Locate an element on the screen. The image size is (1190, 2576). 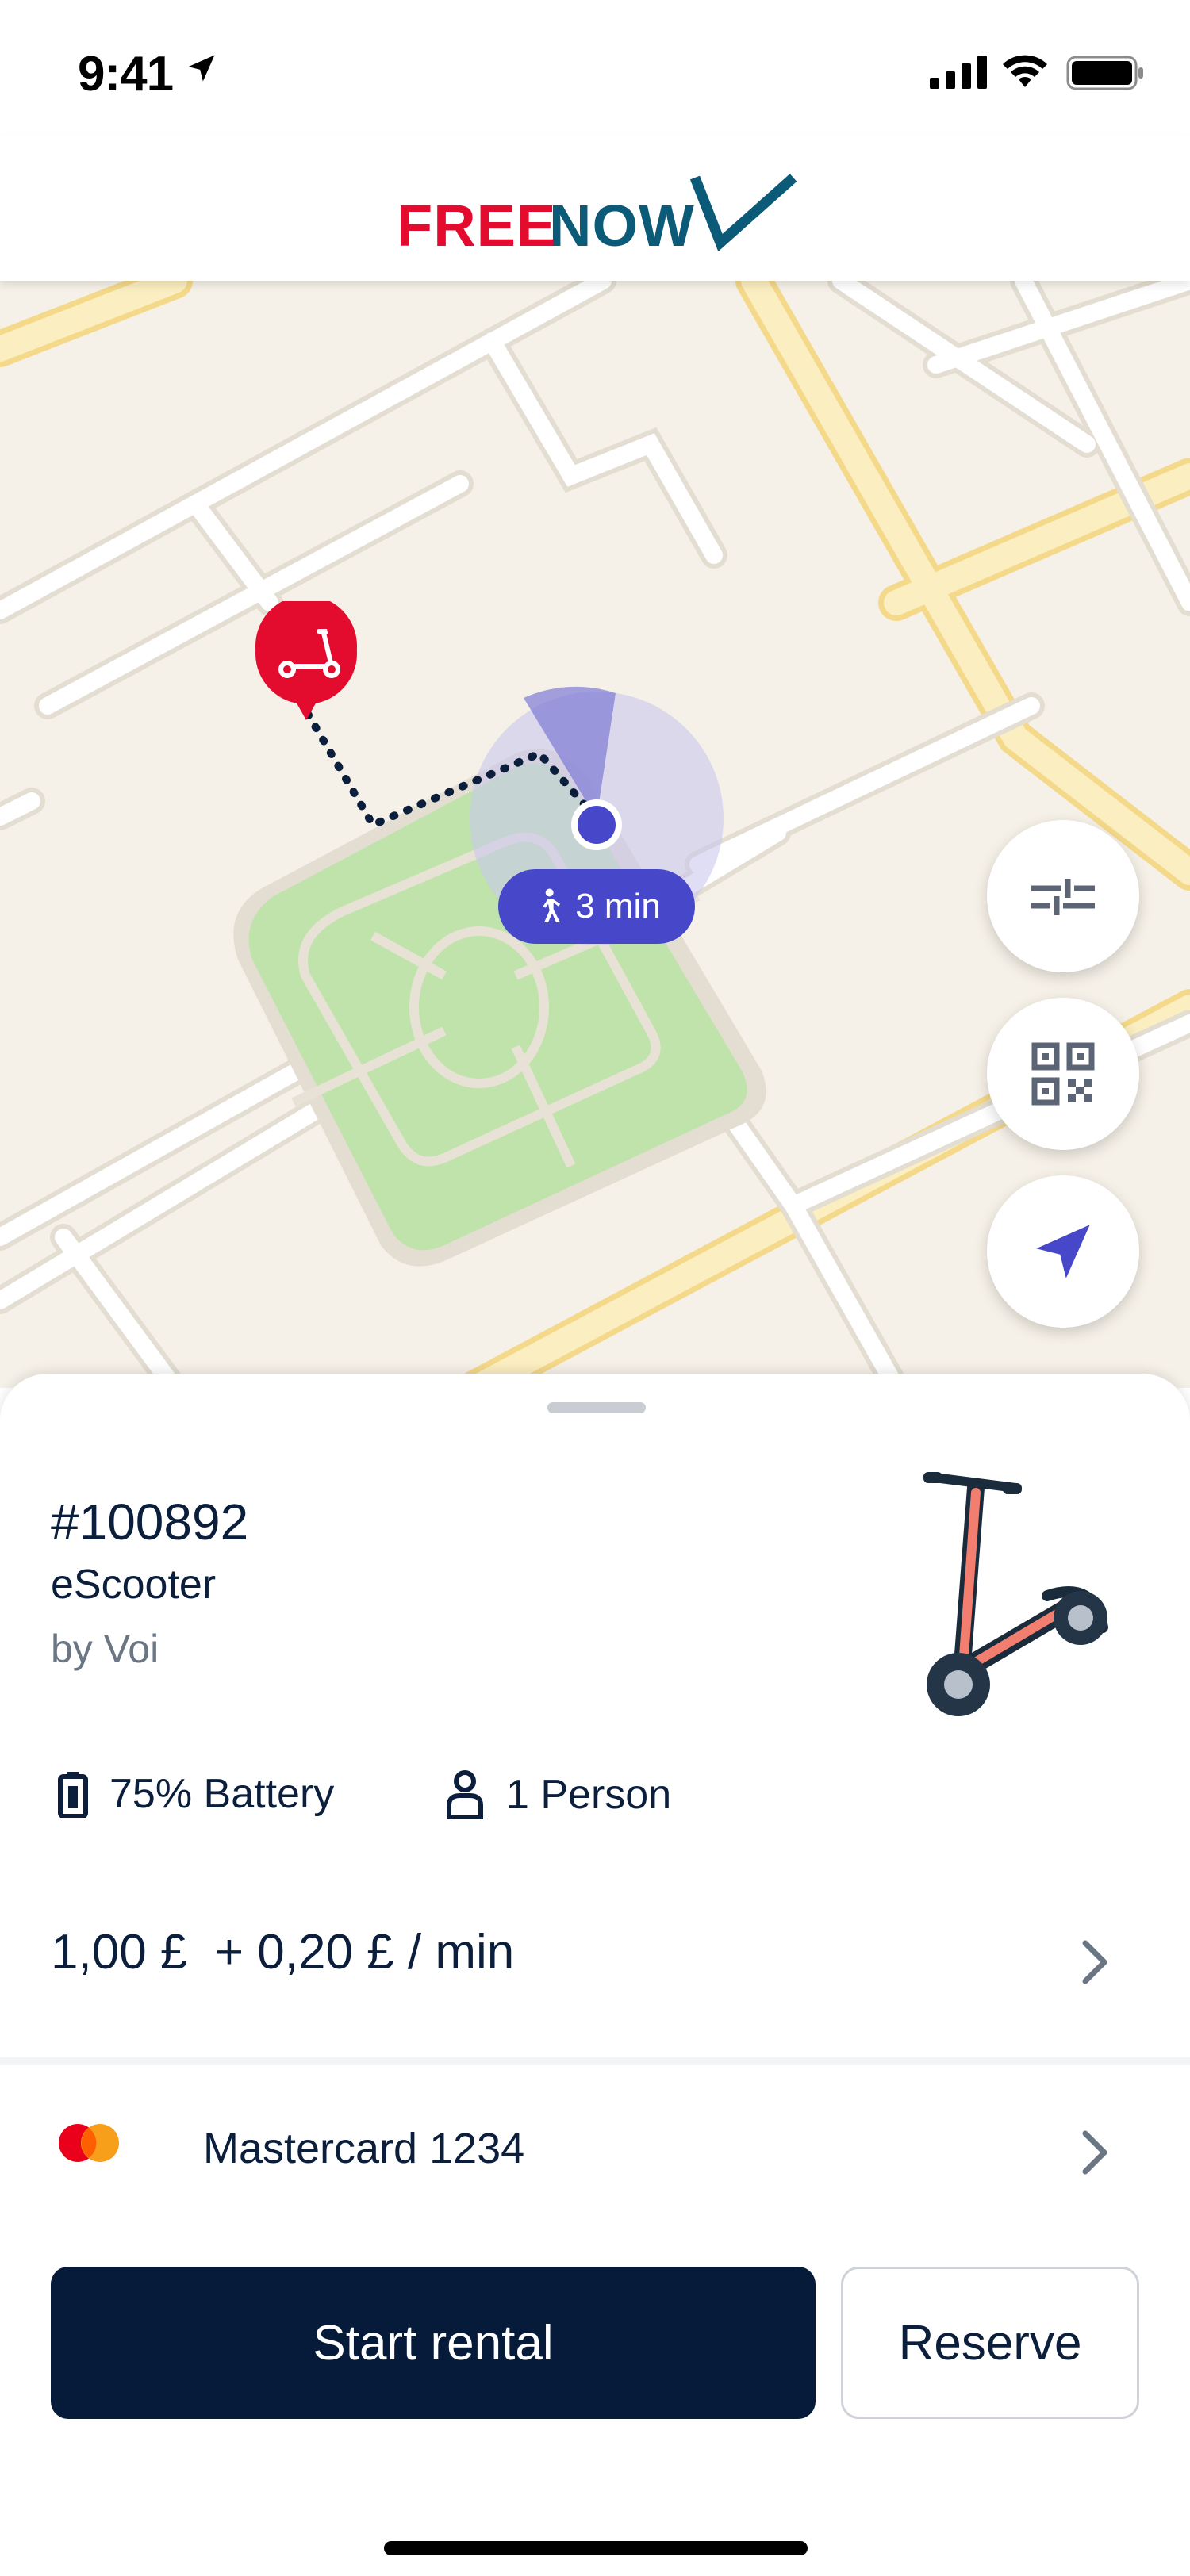
filter-button is located at coordinates (1063, 896).